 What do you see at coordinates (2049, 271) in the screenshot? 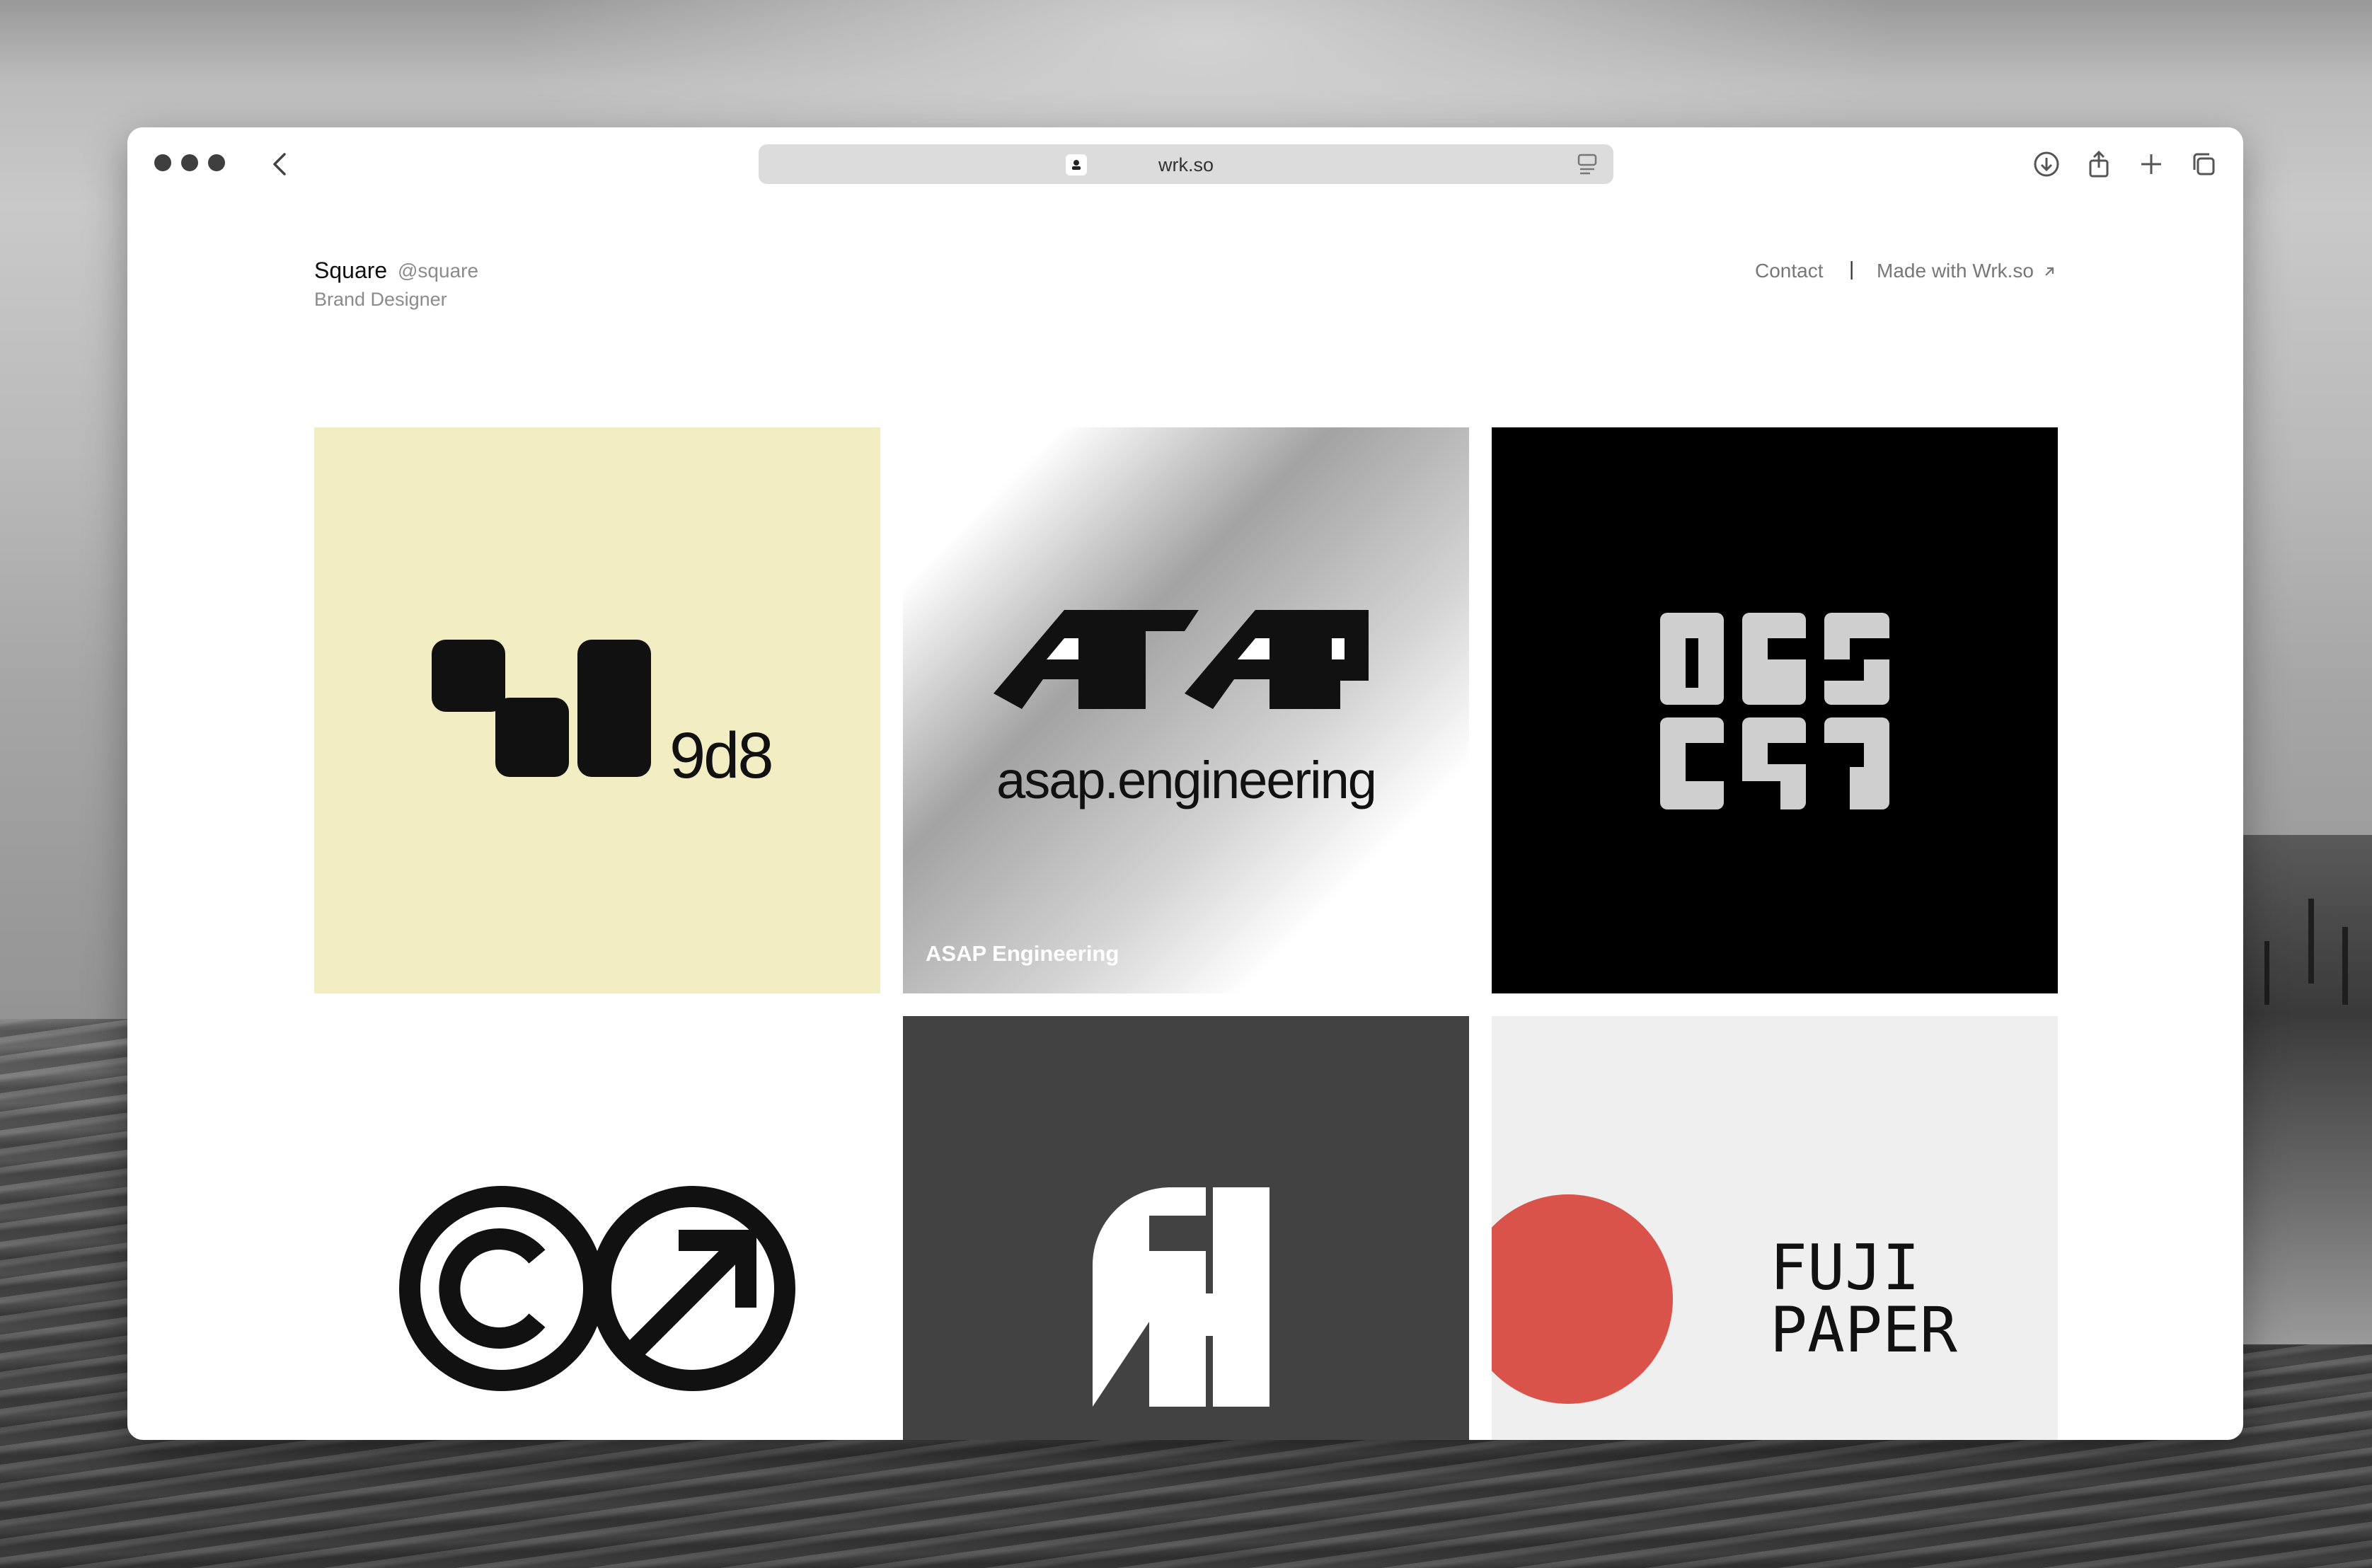
I see `external-arrow-icon` at bounding box center [2049, 271].